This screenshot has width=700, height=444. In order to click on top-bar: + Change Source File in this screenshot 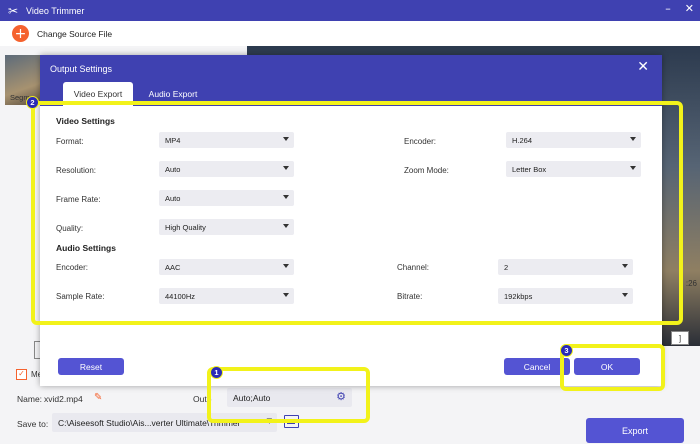, I will do `click(350, 33)`.